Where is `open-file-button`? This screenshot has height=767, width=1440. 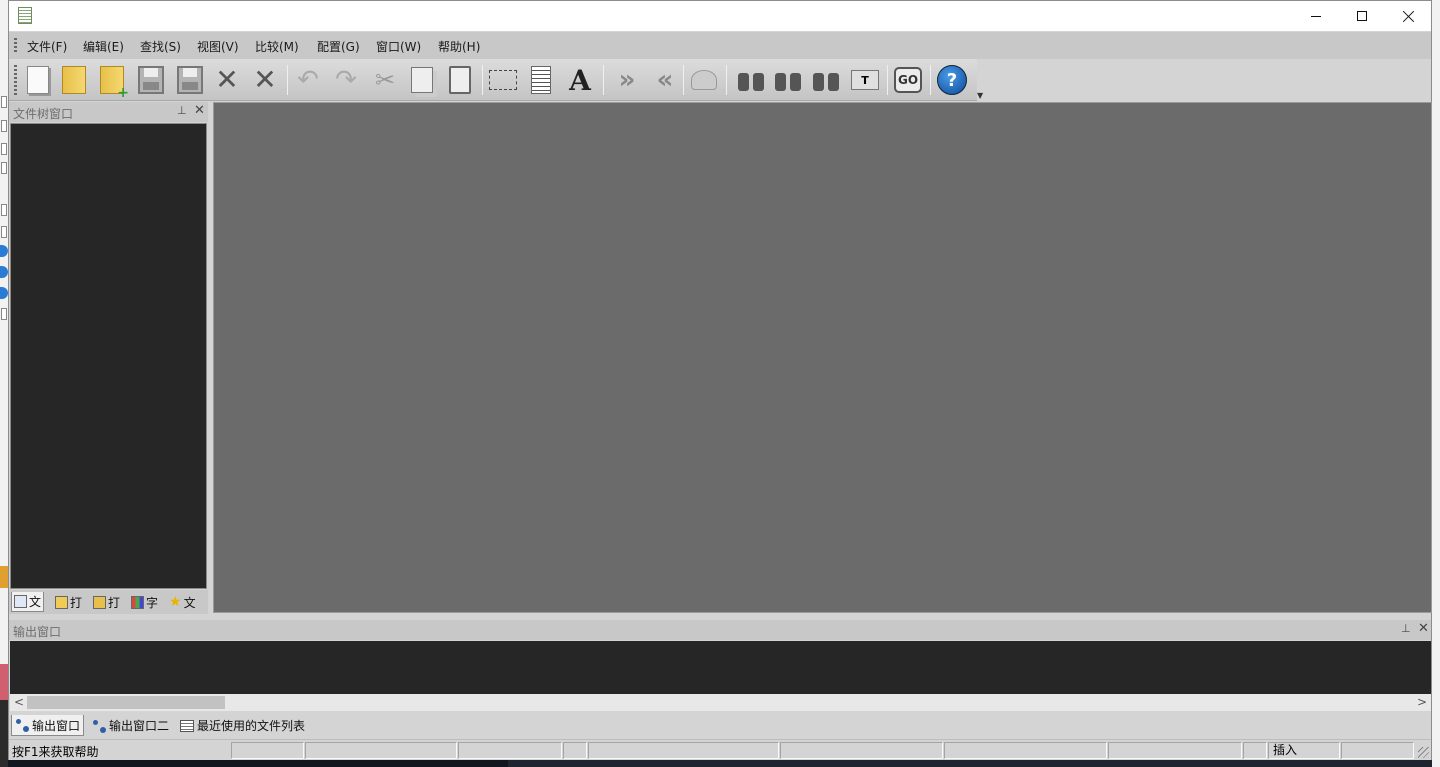
open-file-button is located at coordinates (74, 80).